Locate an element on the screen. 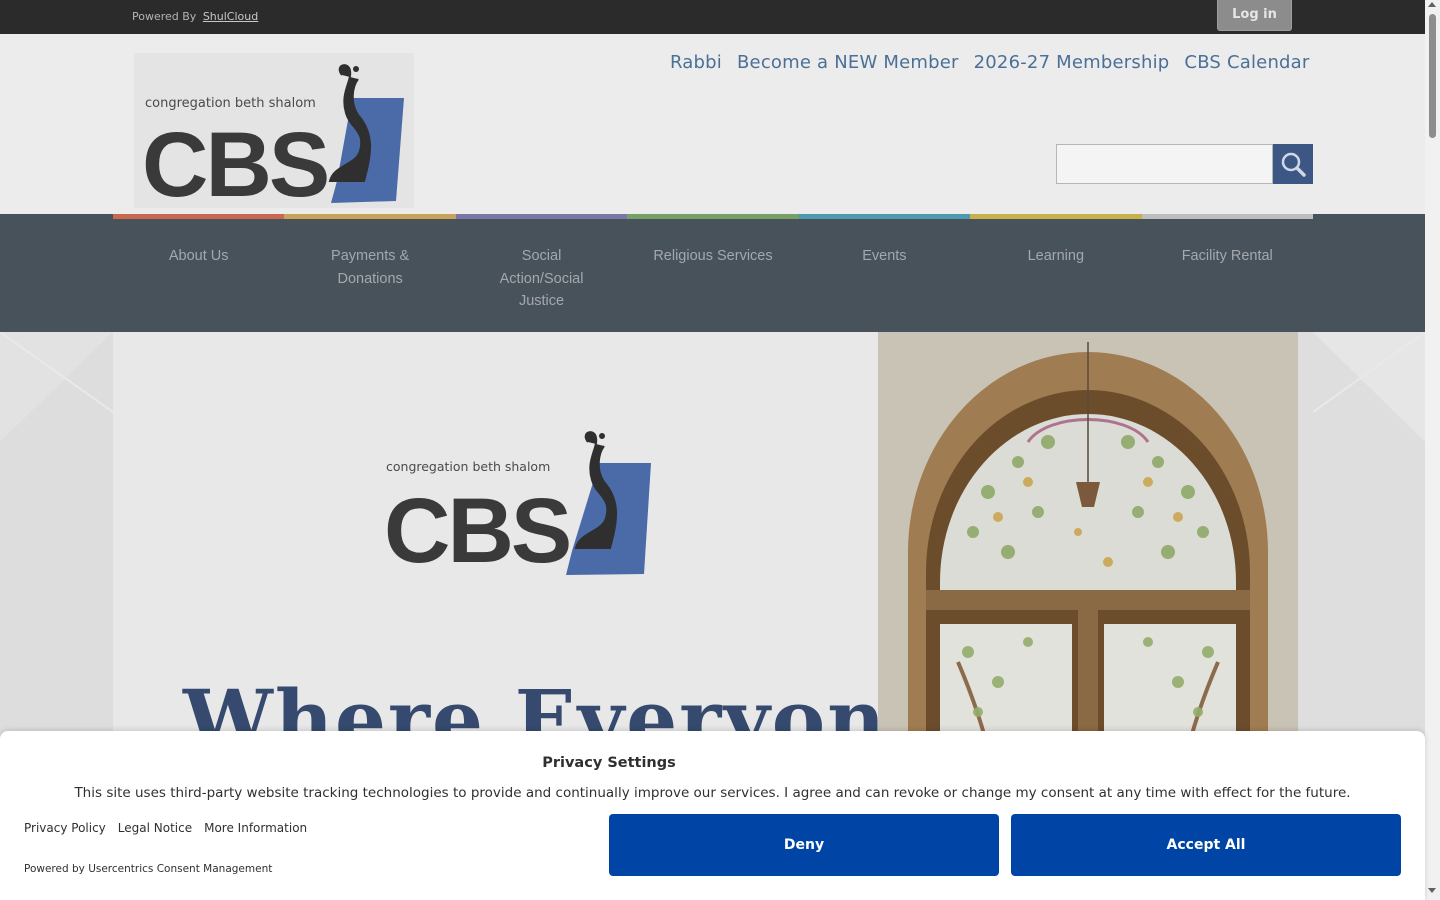 This screenshot has height=900, width=1440. login-button: Log in is located at coordinates (1254, 15).